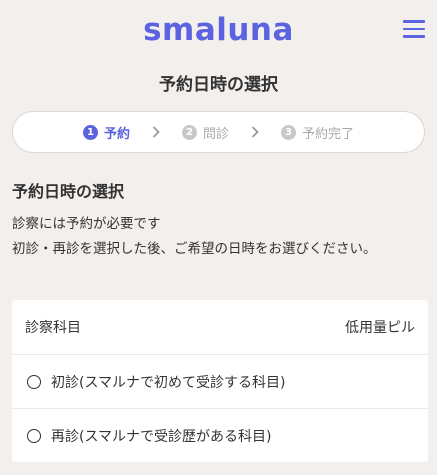 Image resolution: width=437 pixels, height=475 pixels. I want to click on section-title: 予約日時の選択, so click(68, 191).